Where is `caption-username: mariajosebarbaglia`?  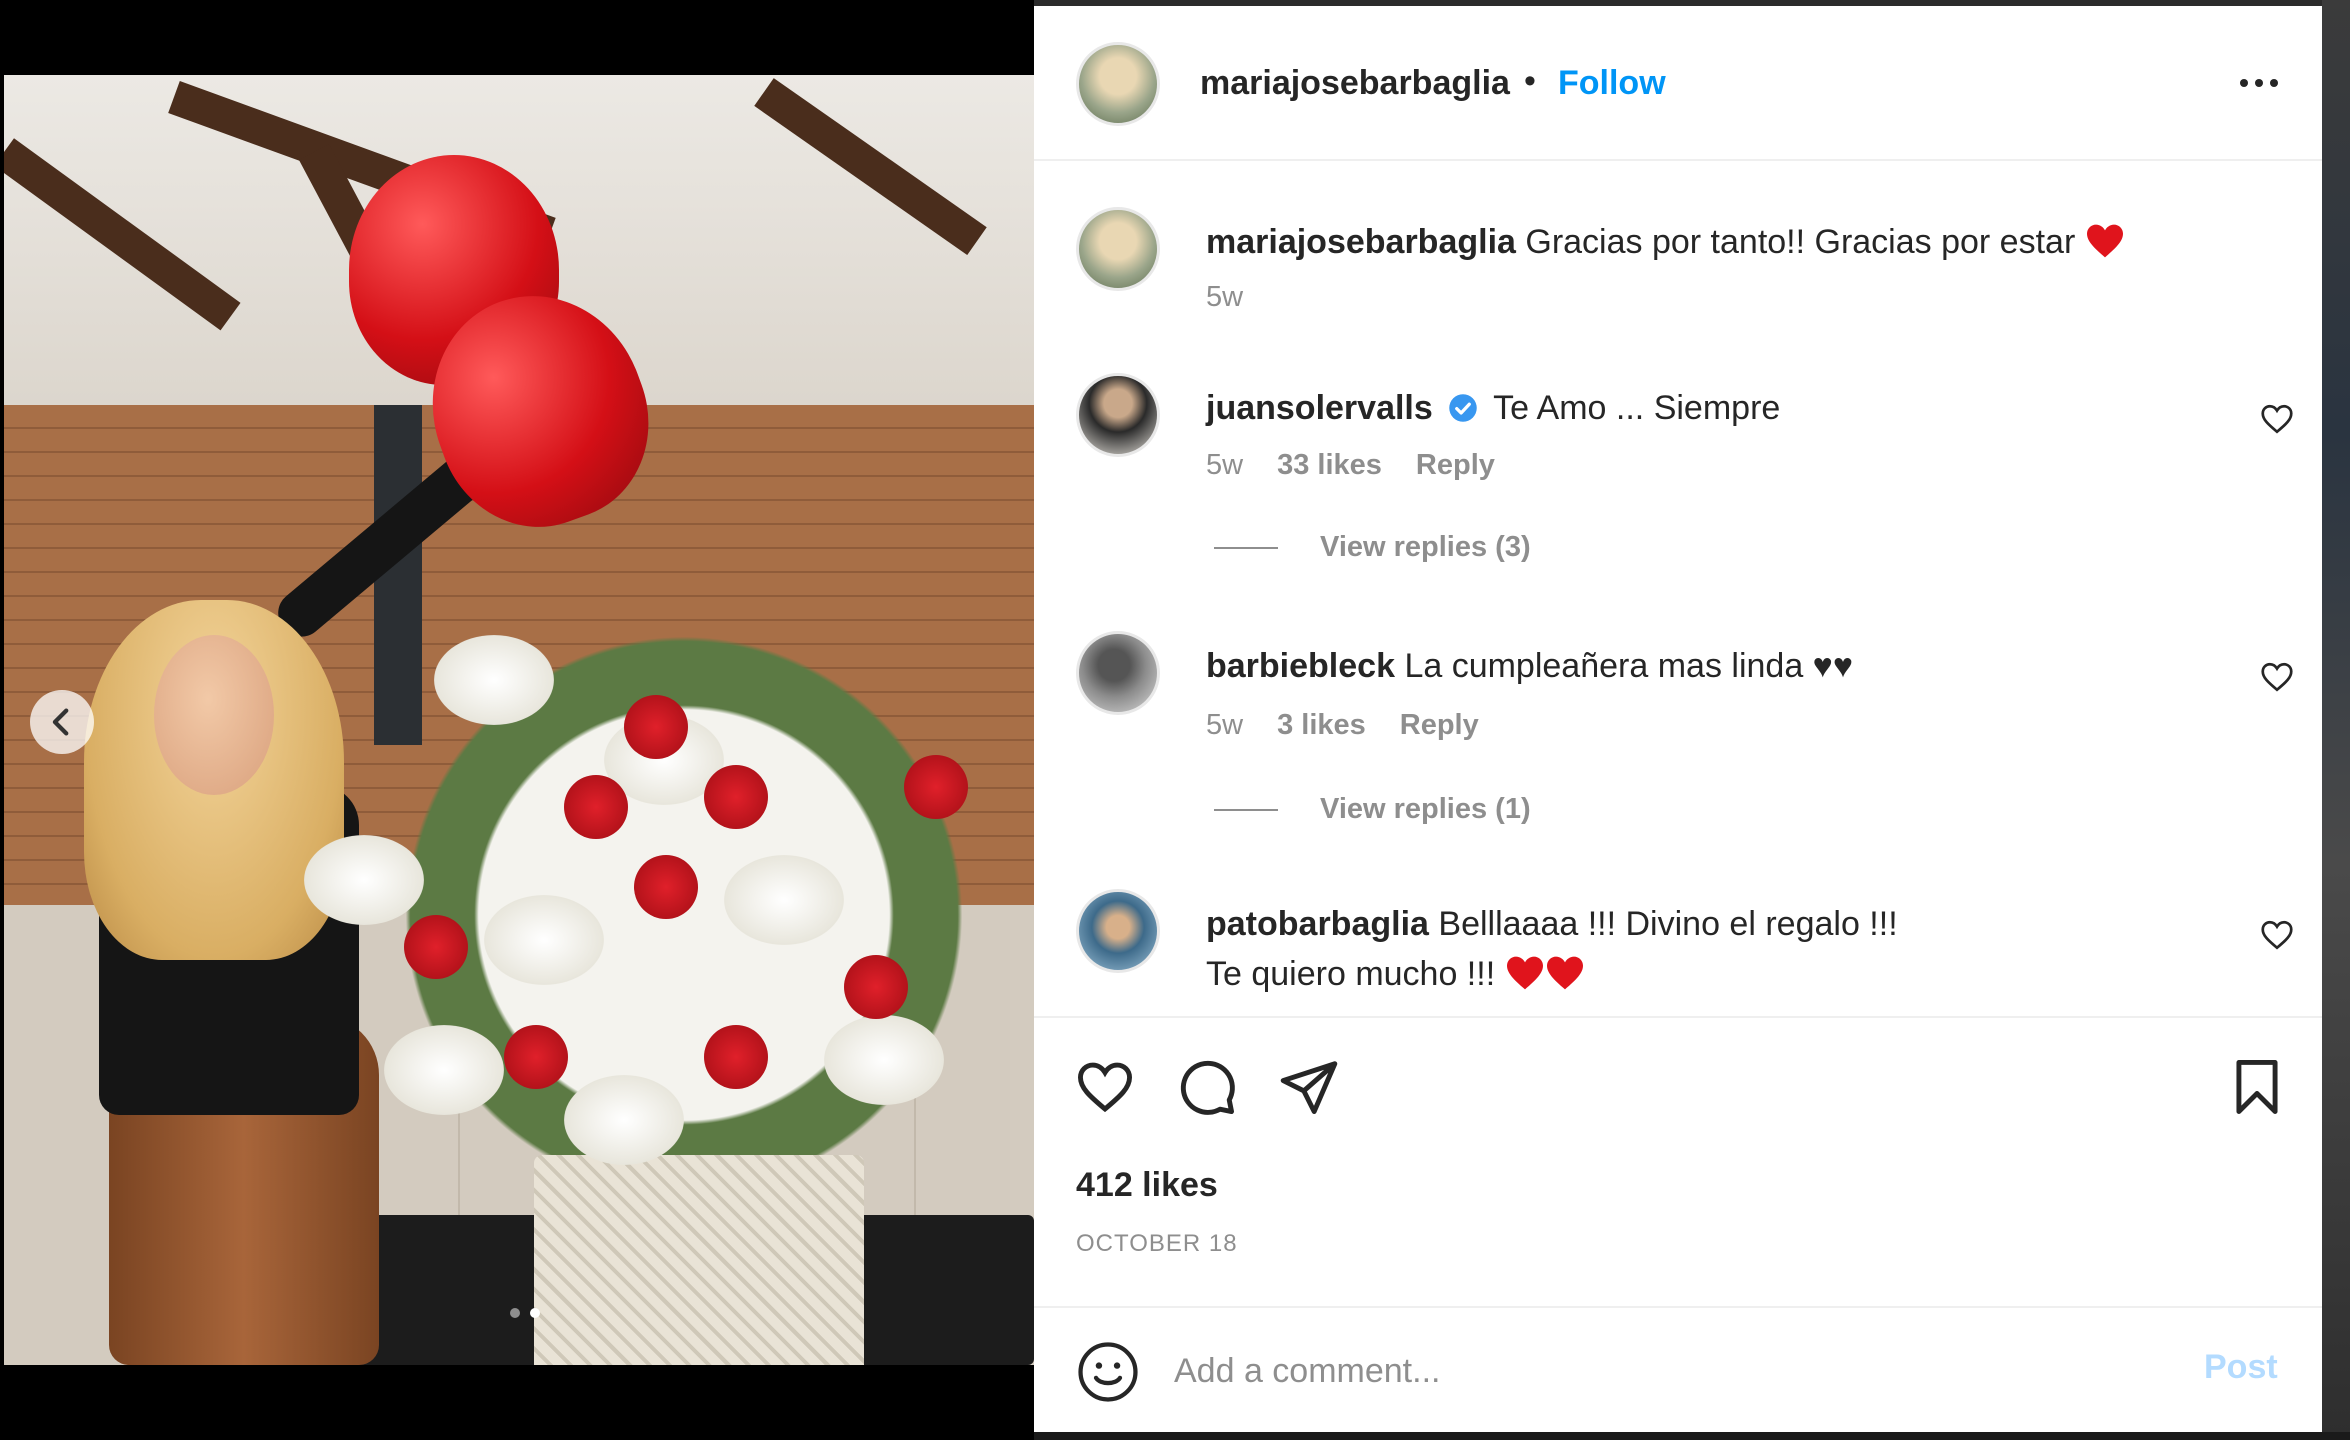
caption-username: mariajosebarbaglia is located at coordinates (1361, 242).